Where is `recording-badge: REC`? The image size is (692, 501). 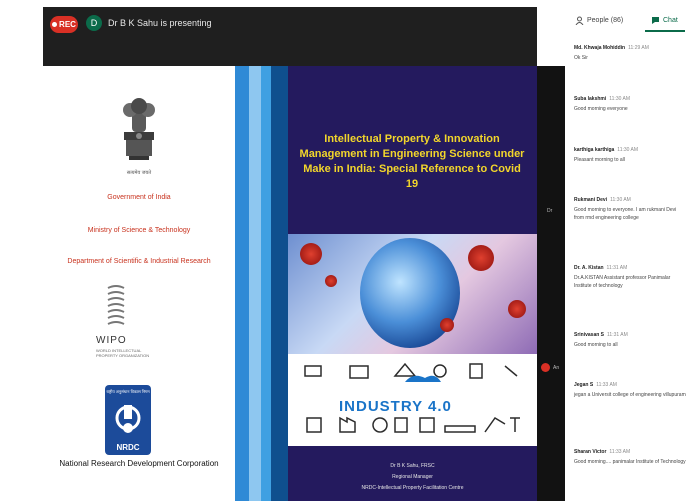
recording-badge: REC is located at coordinates (64, 24).